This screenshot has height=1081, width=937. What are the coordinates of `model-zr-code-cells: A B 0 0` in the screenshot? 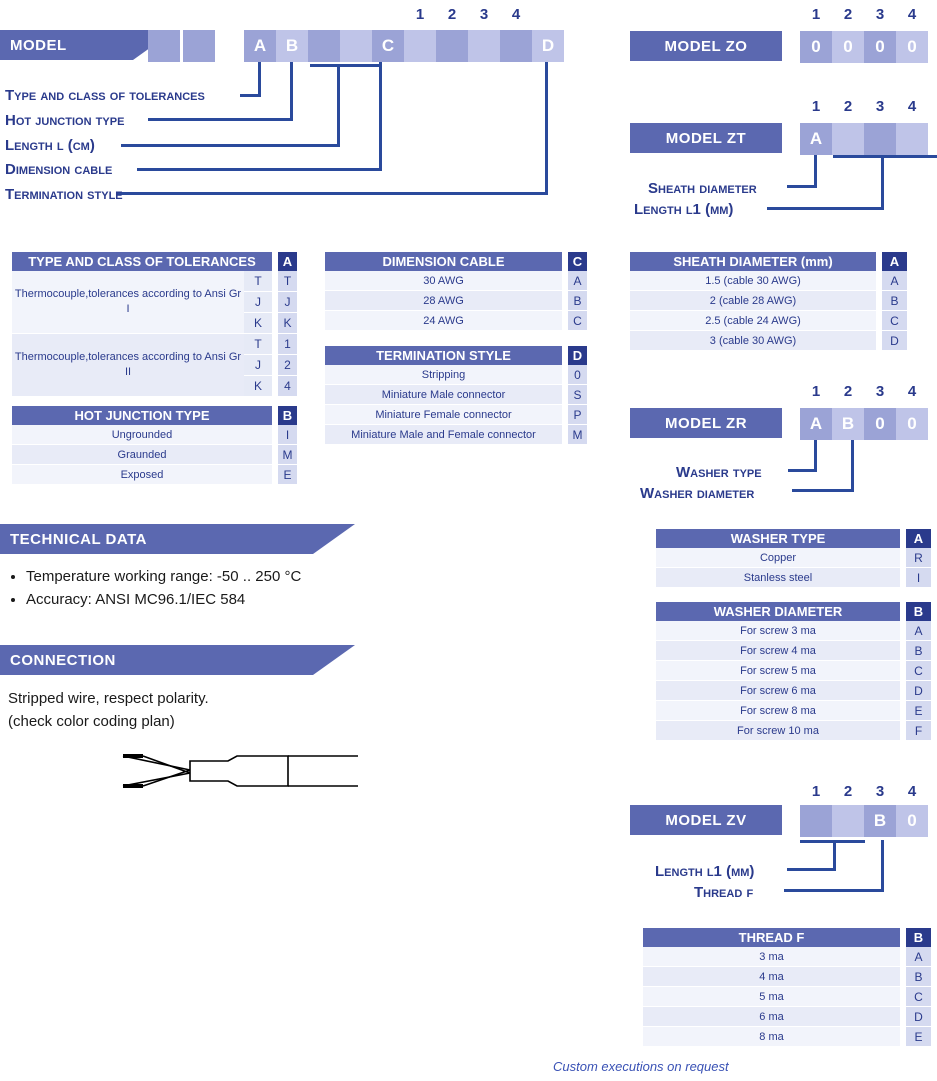 It's located at (864, 424).